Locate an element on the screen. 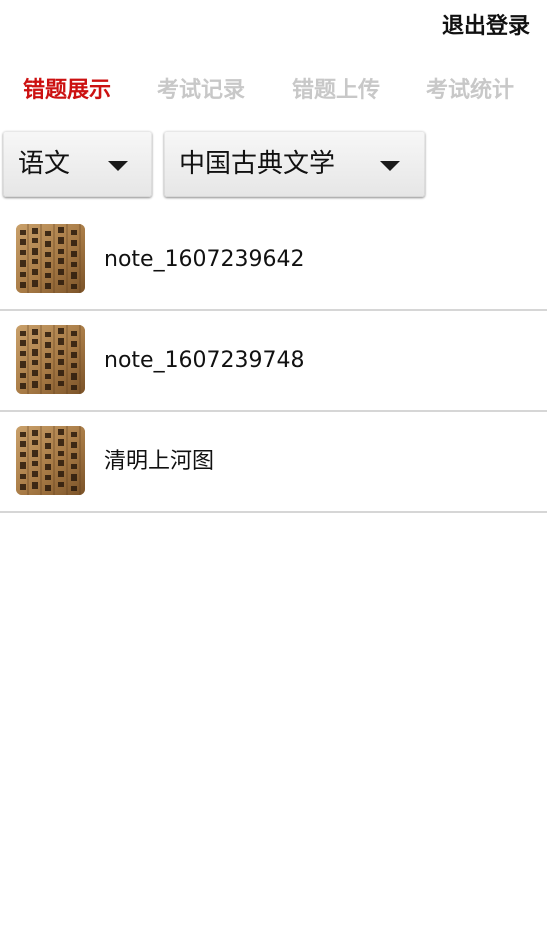 The height and width of the screenshot is (948, 547). category-dropdown: 中国古典文学 is located at coordinates (294, 164).